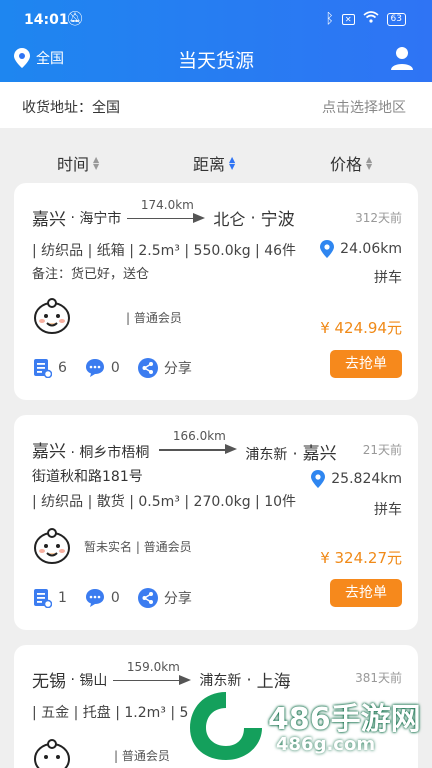 This screenshot has height=768, width=432. What do you see at coordinates (378, 678) in the screenshot?
I see `time-ago: 381天前` at bounding box center [378, 678].